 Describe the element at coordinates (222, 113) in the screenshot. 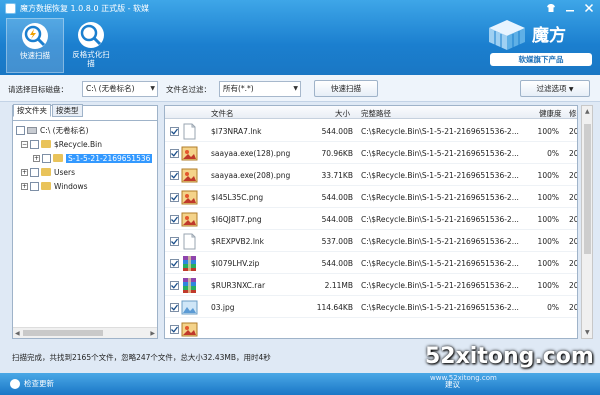

I see `column-header-name: 文件名` at that location.